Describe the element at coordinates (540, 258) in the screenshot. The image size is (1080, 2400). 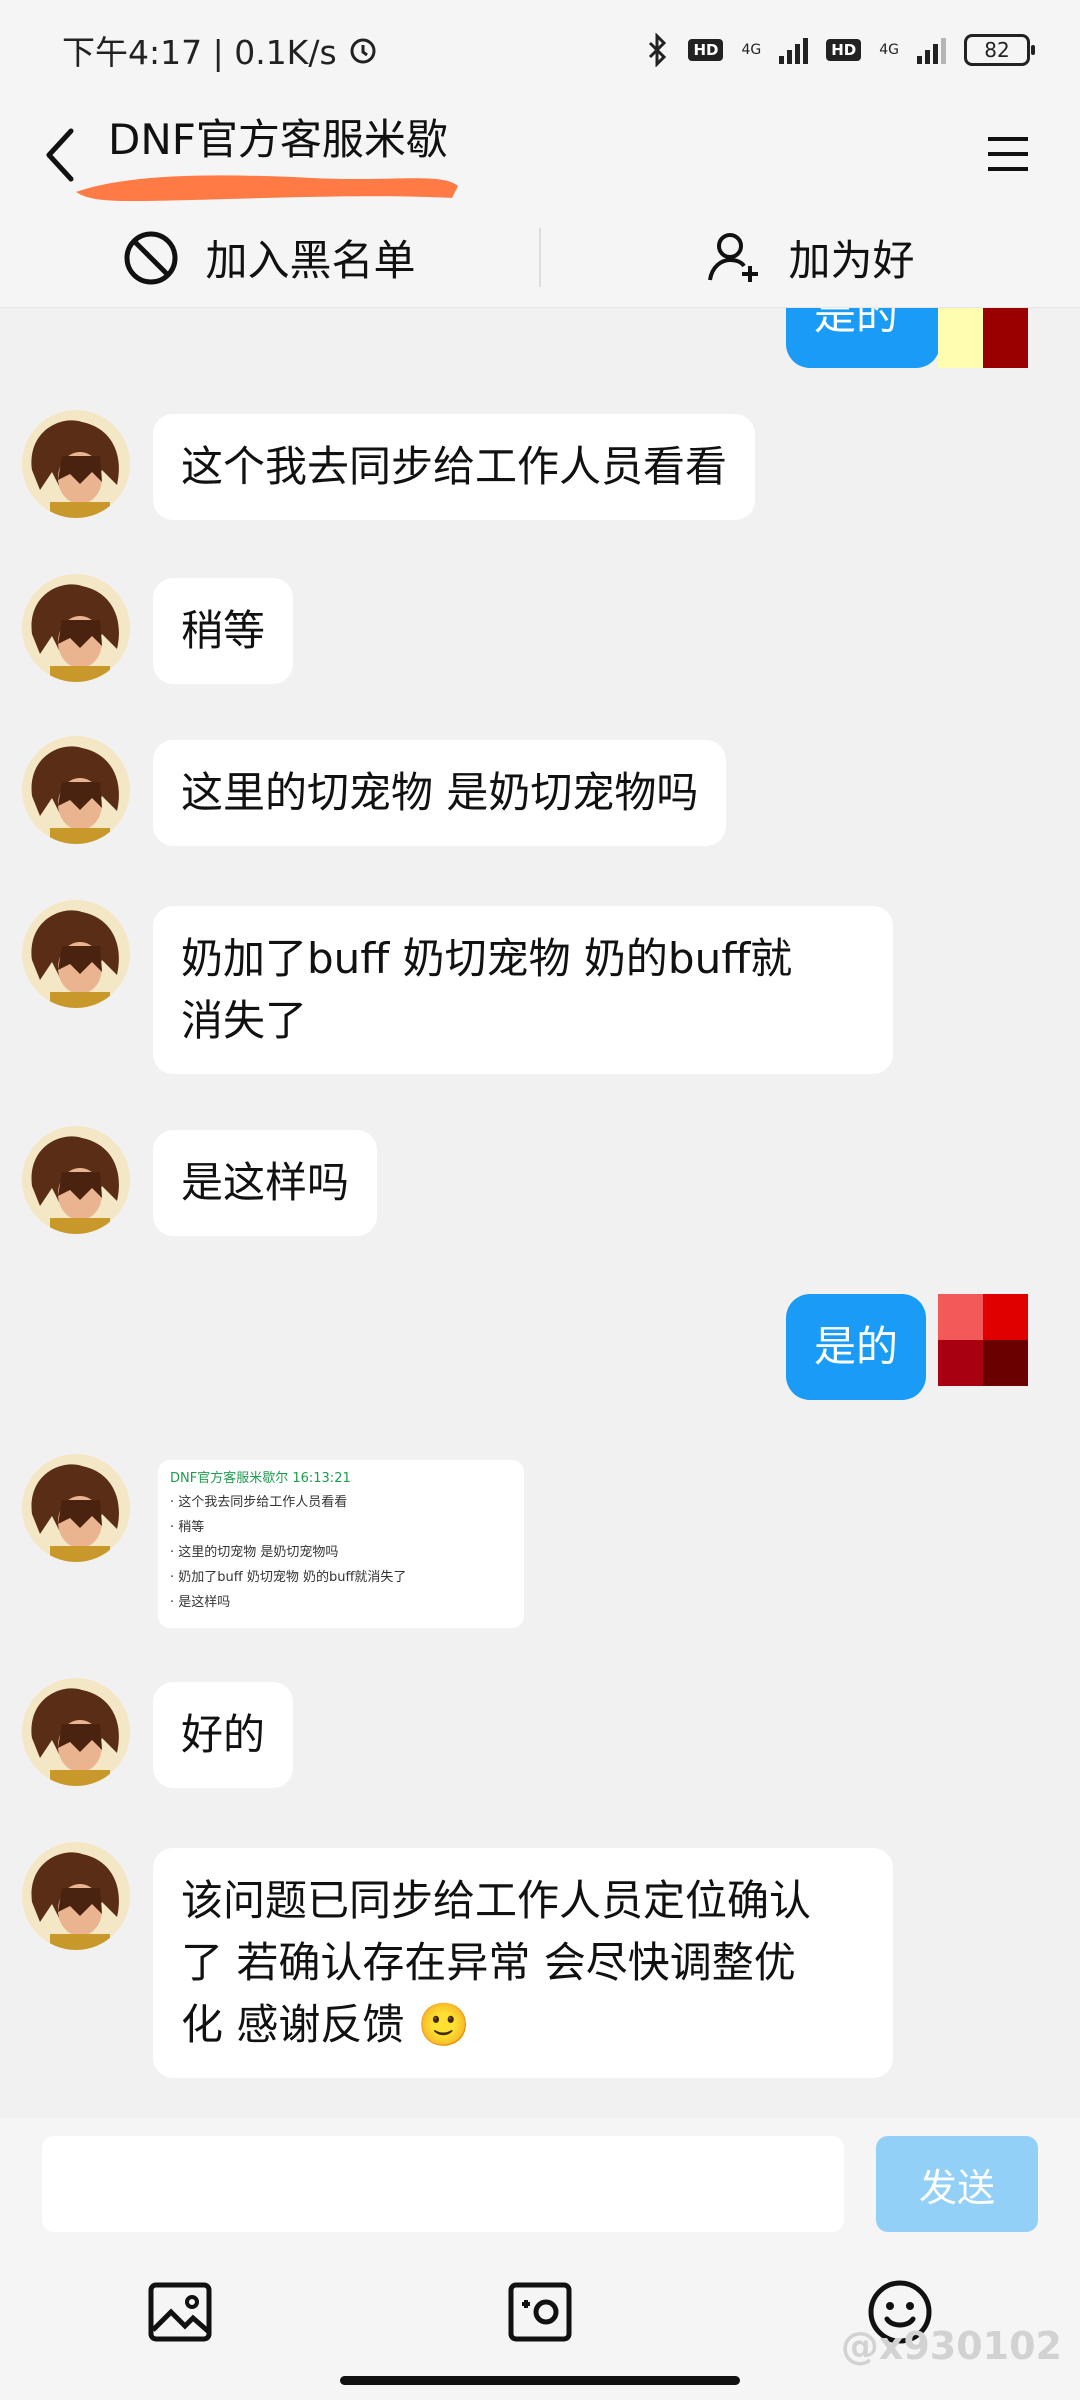
I see `action-bar: 加入黑名单 加为好` at that location.